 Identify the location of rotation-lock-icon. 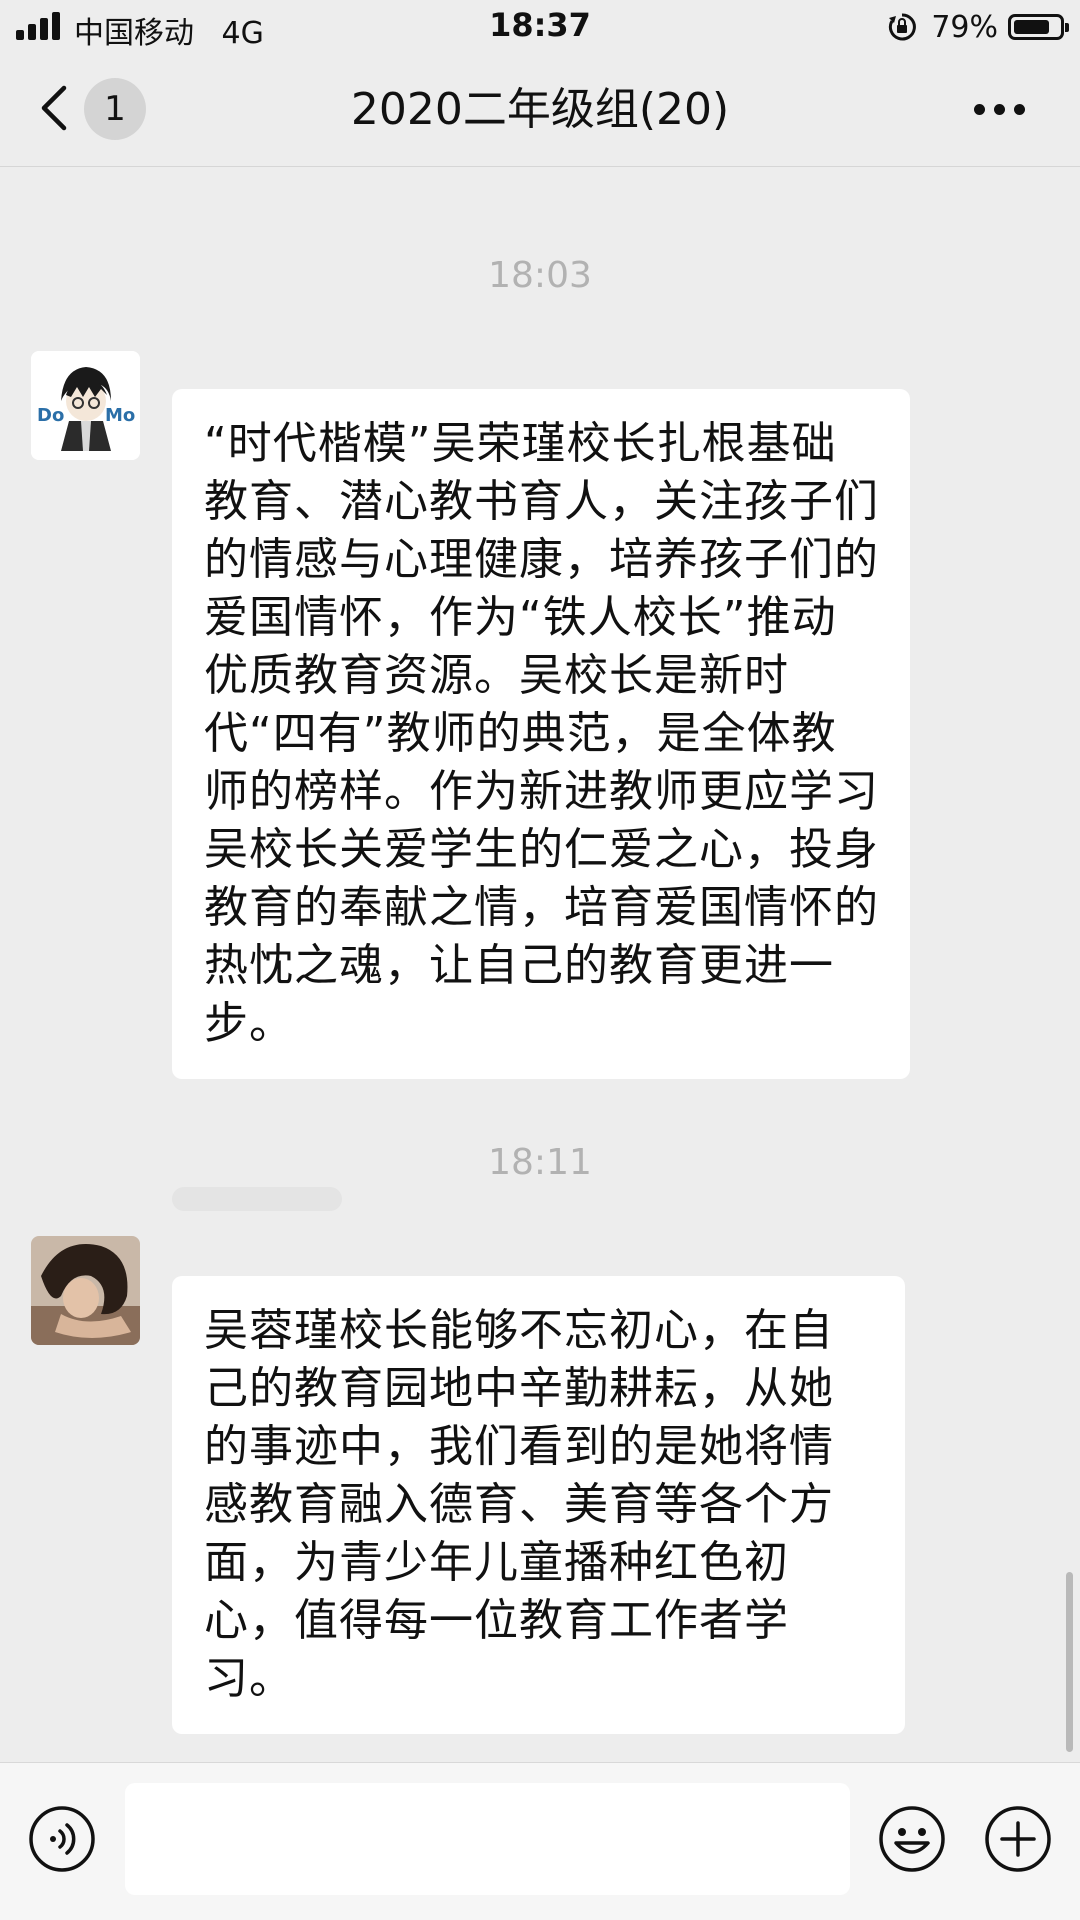
(903, 27).